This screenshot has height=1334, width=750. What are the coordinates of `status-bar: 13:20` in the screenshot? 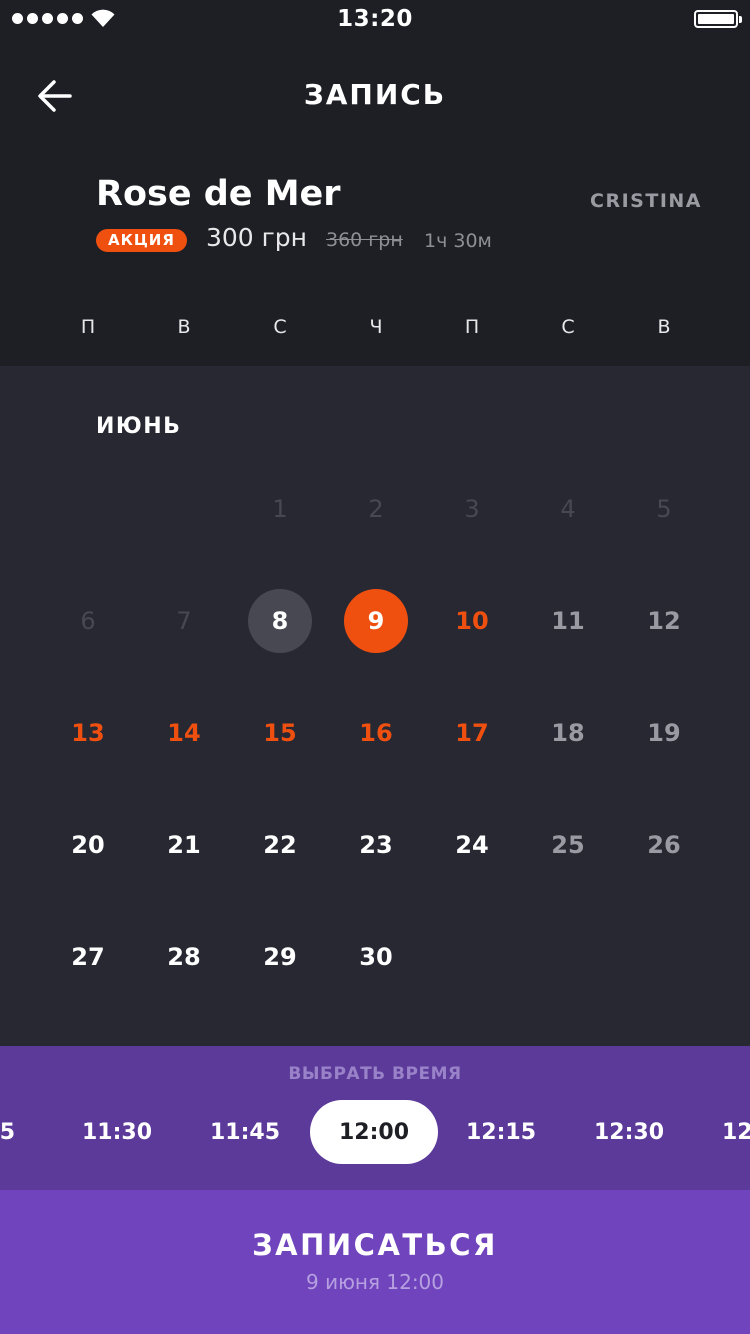 It's located at (375, 20).